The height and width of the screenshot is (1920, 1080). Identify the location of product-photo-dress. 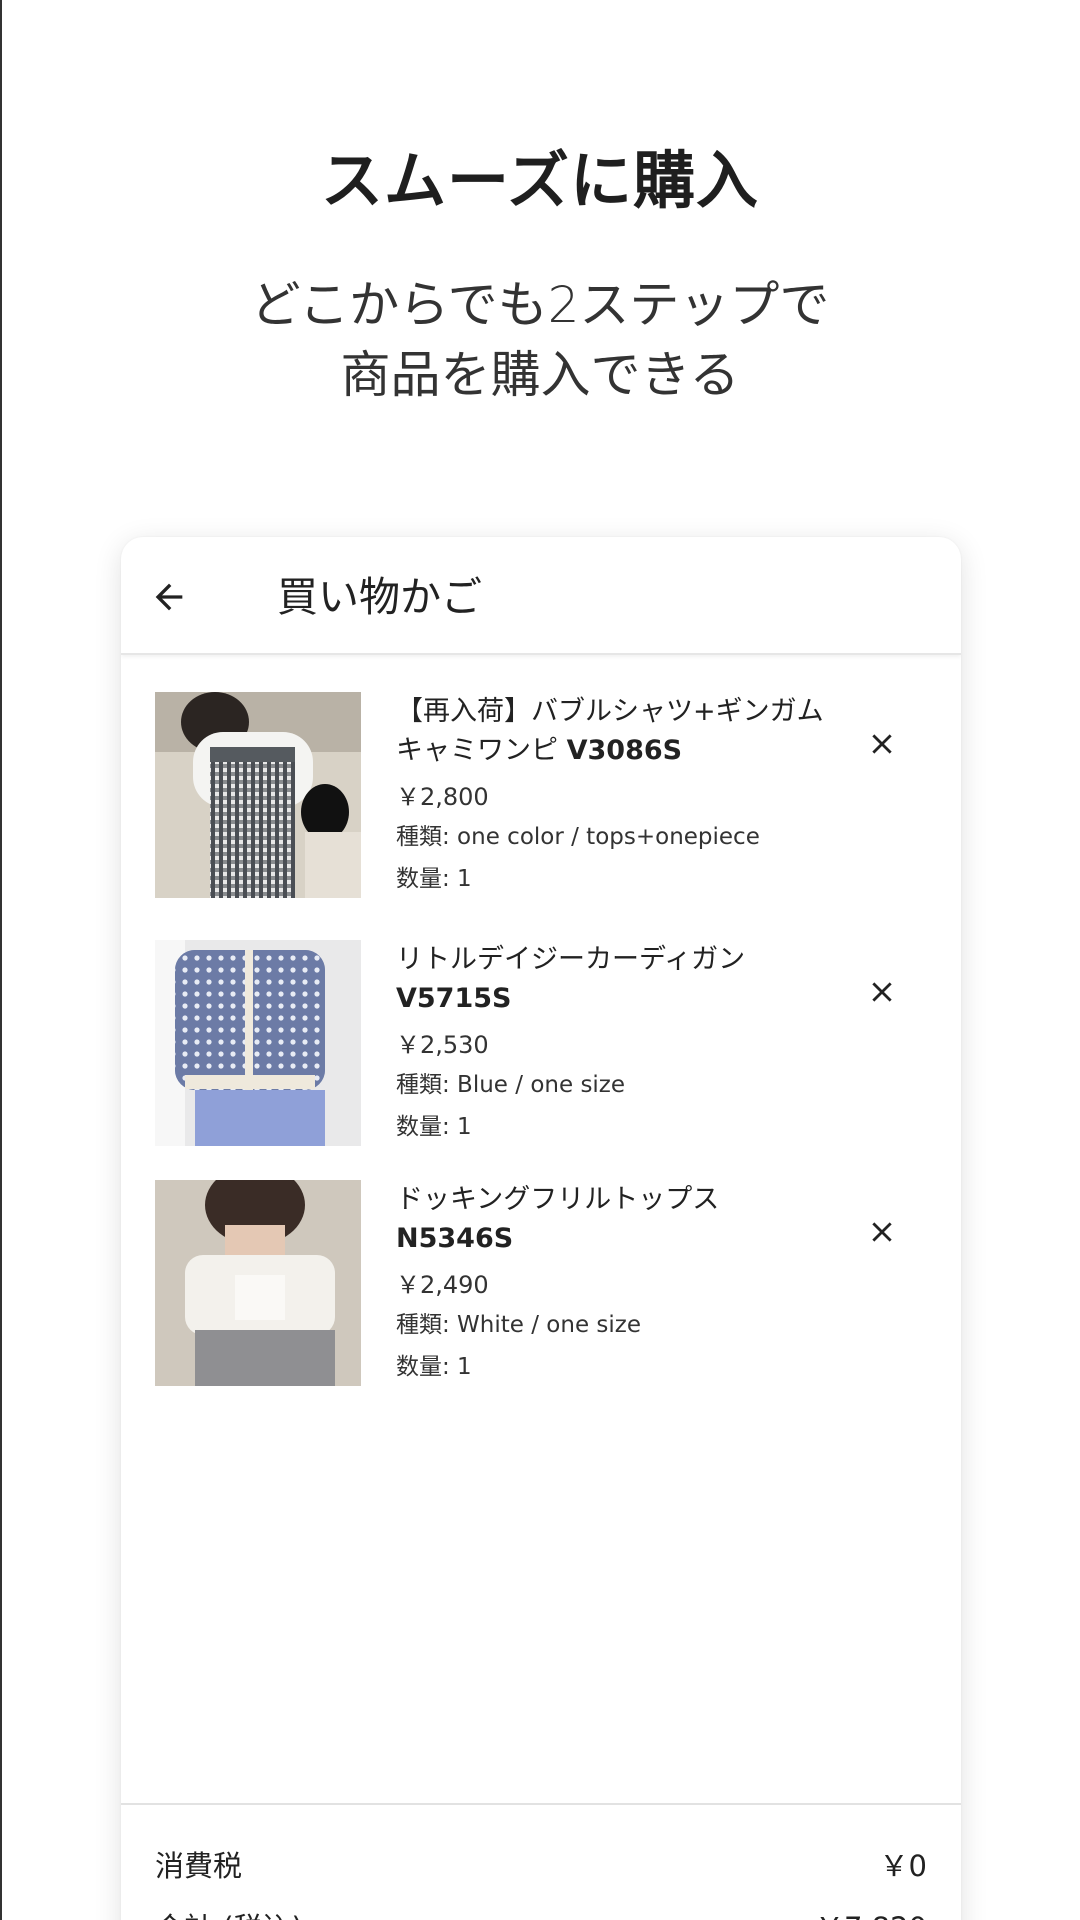
(258, 795).